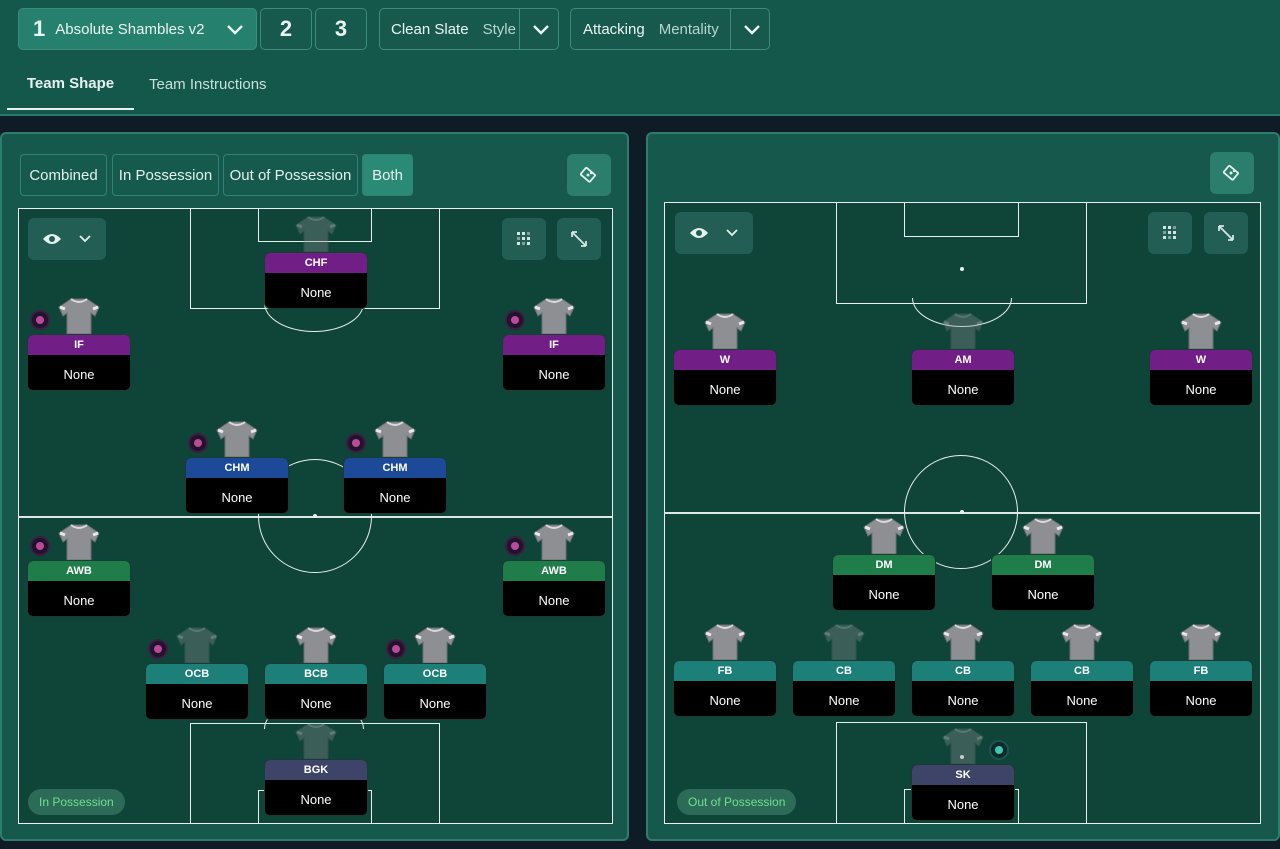 This screenshot has height=849, width=1280. I want to click on filter-combined: Combined, so click(63, 175).